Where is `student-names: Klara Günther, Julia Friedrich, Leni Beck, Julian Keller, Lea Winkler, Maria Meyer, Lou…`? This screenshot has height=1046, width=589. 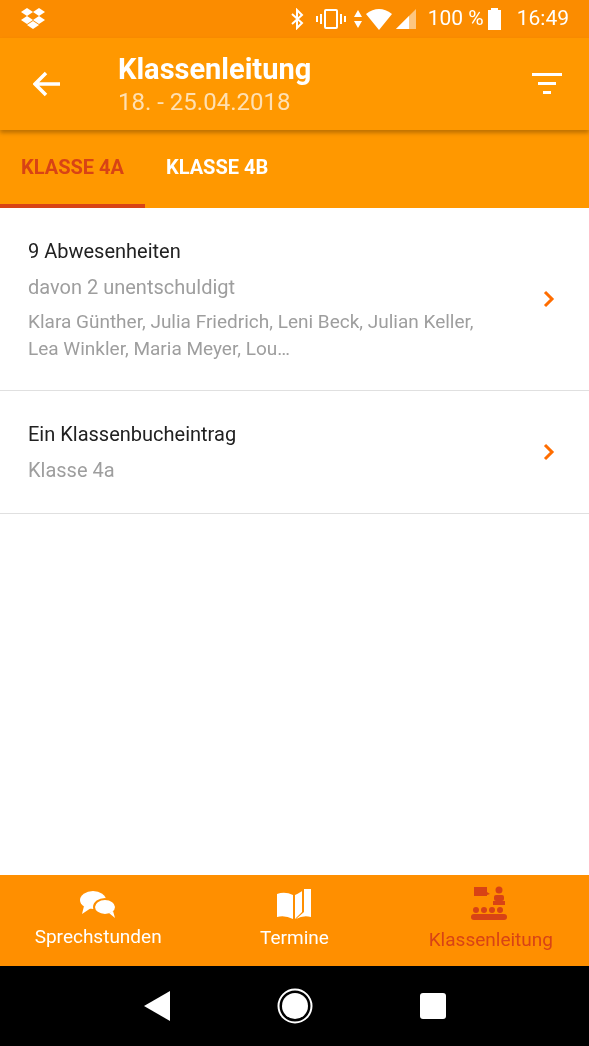 student-names: Klara Günther, Julia Friedrich, Leni Beck, Julian Keller, Lea Winkler, Maria Meyer, Lou… is located at coordinates (251, 335).